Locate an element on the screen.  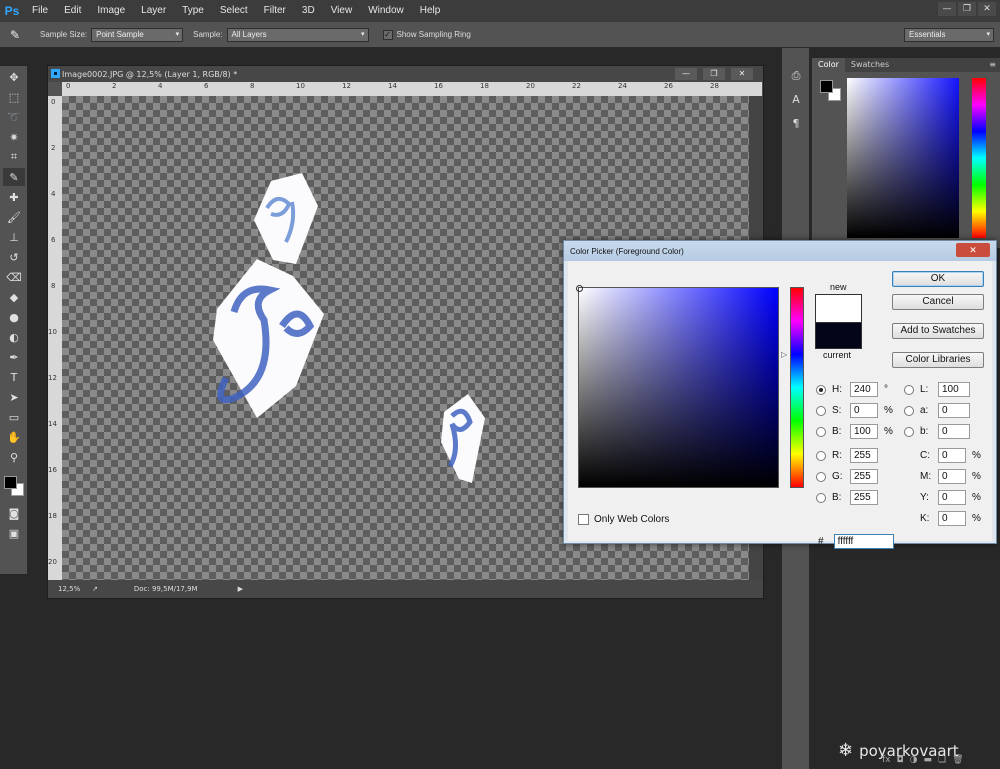
hue-slider is located at coordinates (797, 387).